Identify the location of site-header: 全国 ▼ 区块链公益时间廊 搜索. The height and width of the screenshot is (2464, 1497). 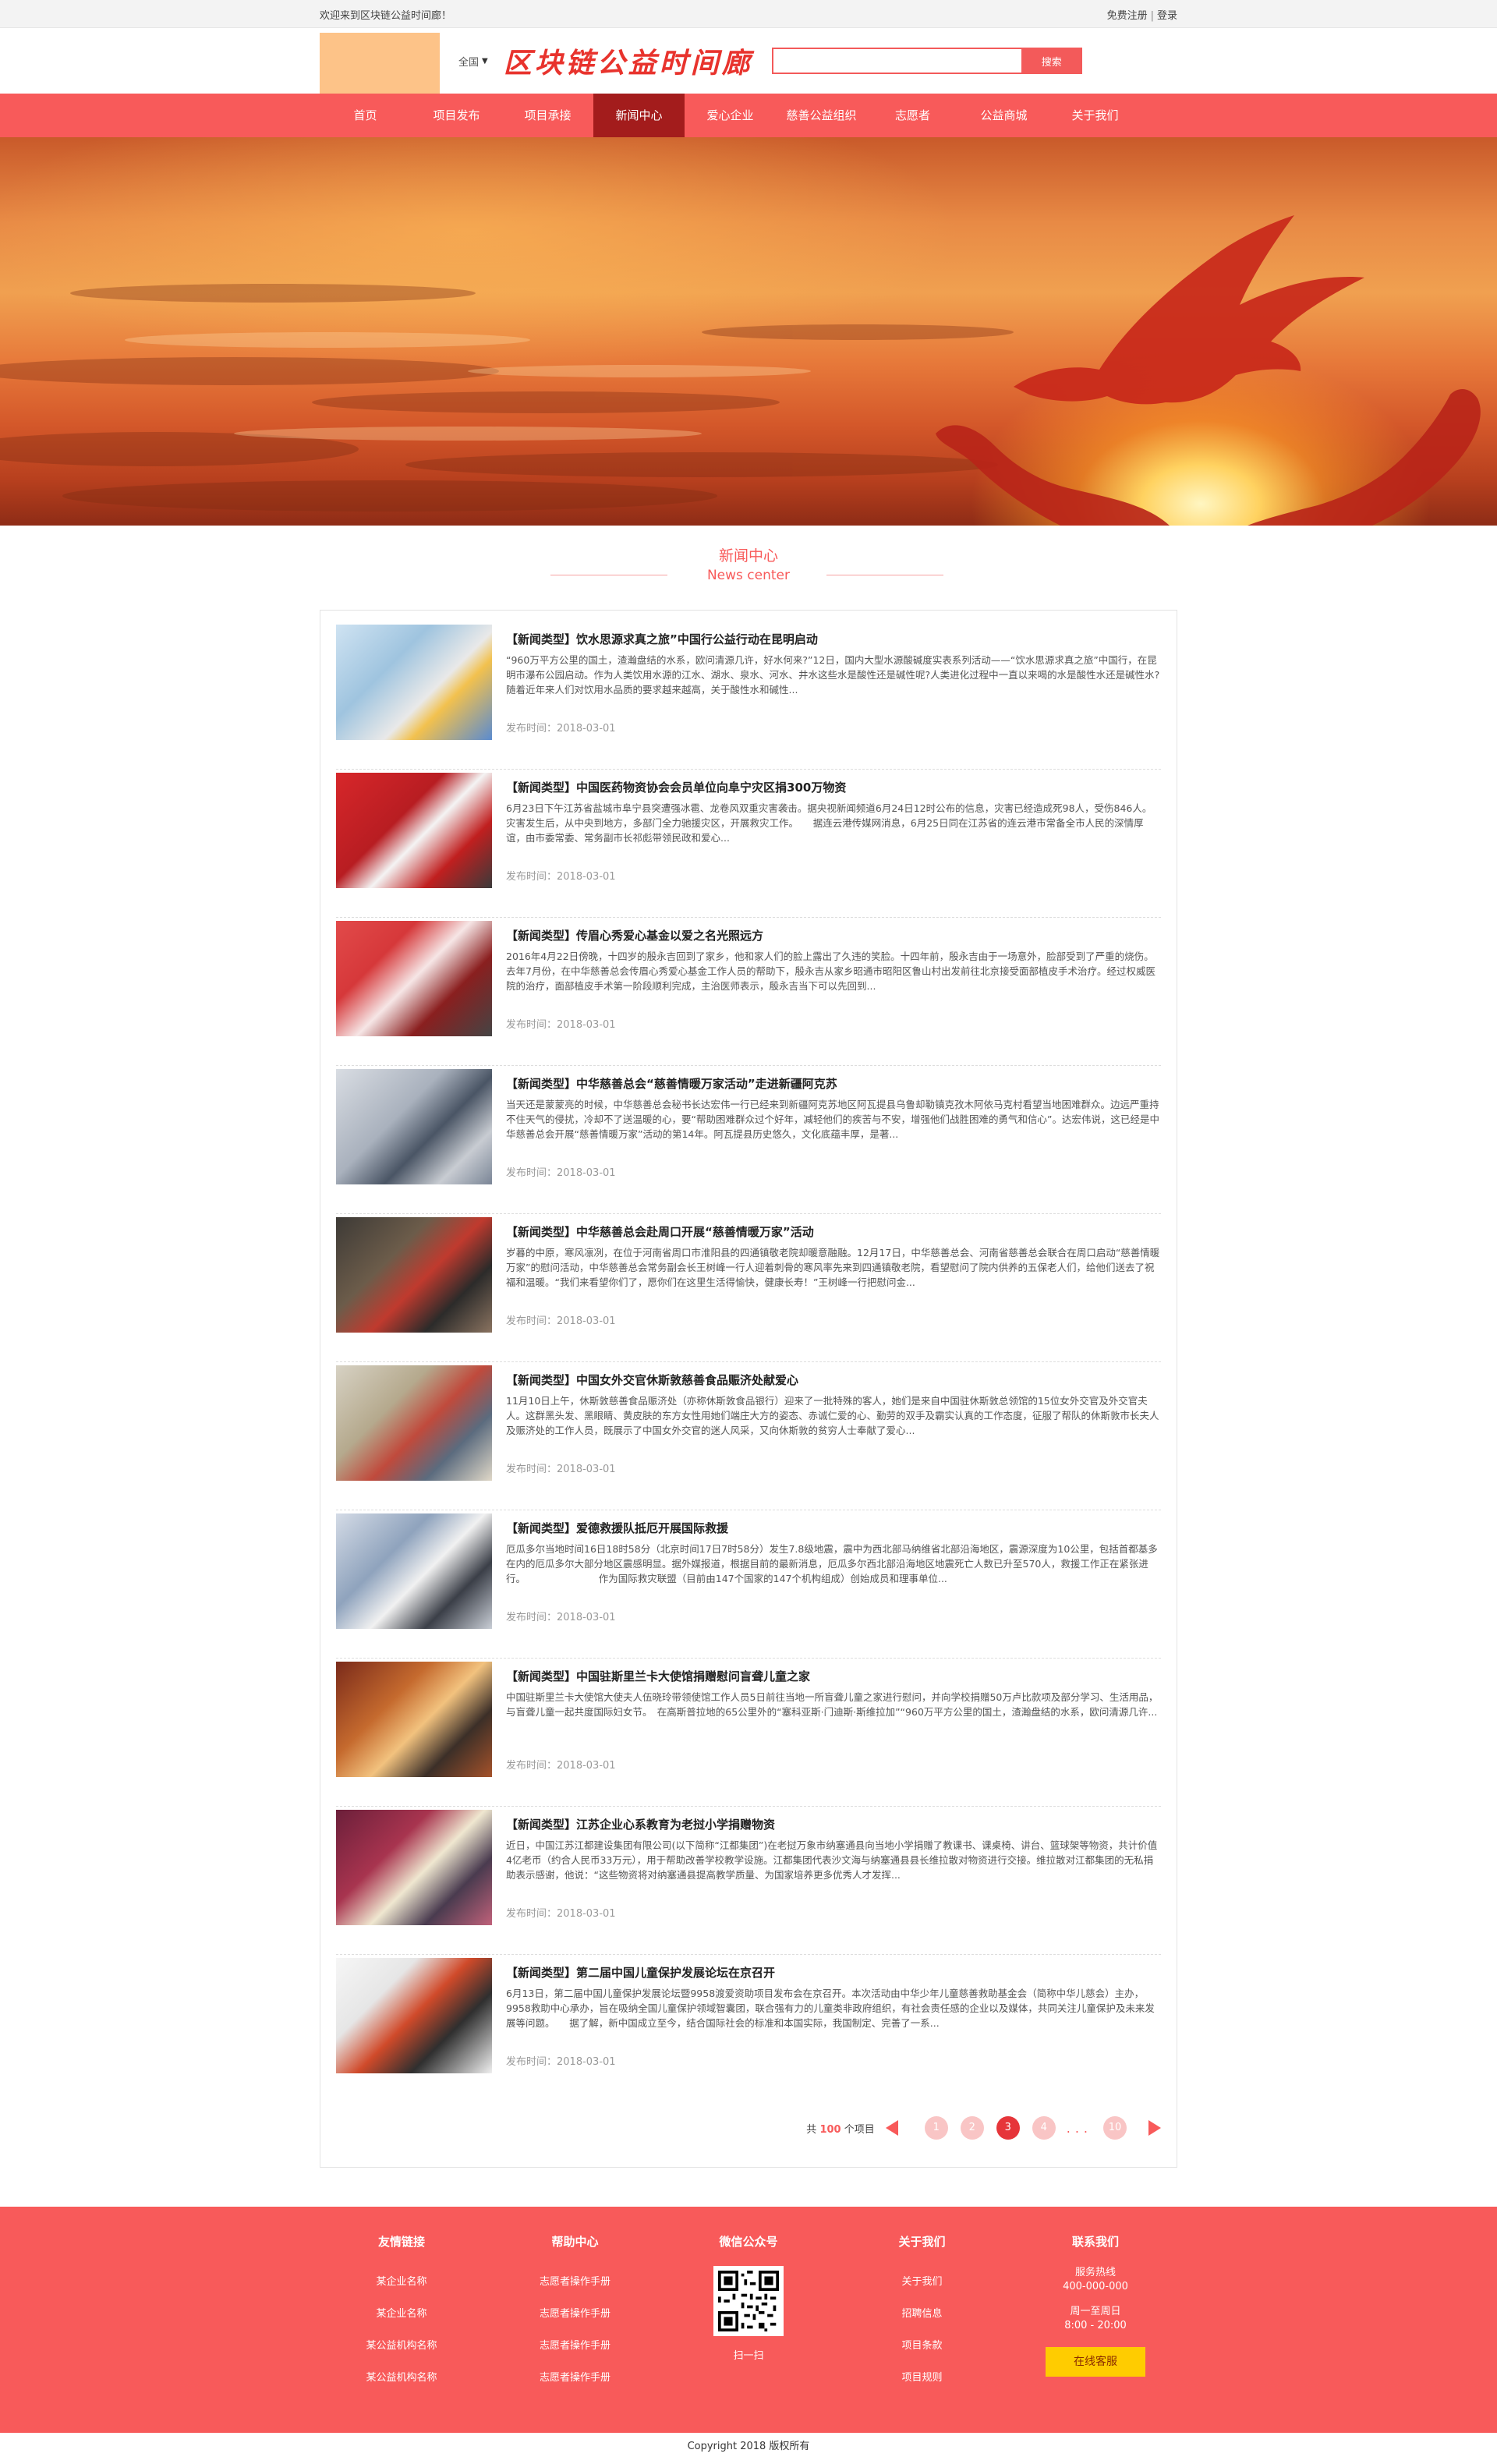
(748, 61).